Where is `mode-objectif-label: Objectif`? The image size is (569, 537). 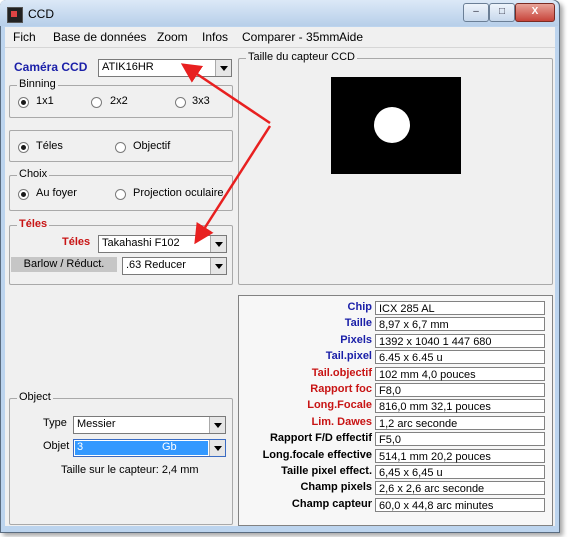 mode-objectif-label: Objectif is located at coordinates (152, 146).